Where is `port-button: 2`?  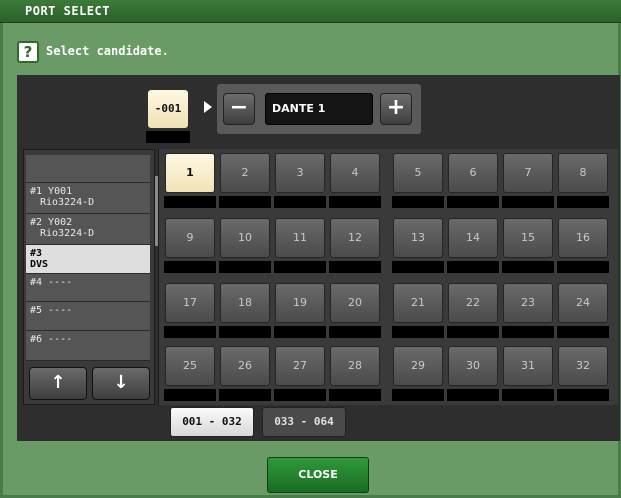
port-button: 2 is located at coordinates (245, 173).